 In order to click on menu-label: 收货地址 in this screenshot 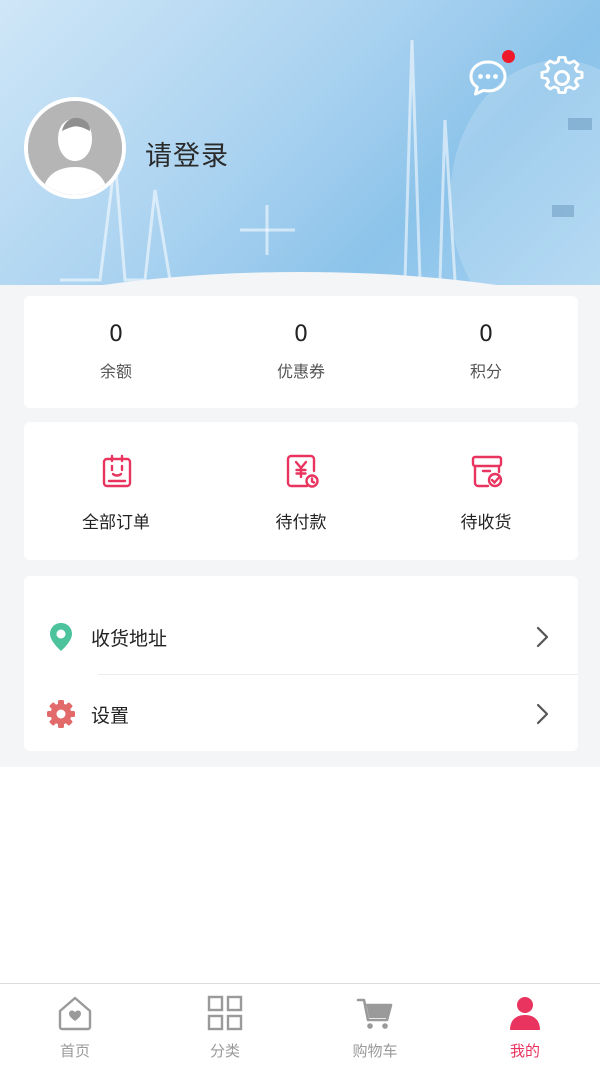, I will do `click(129, 639)`.